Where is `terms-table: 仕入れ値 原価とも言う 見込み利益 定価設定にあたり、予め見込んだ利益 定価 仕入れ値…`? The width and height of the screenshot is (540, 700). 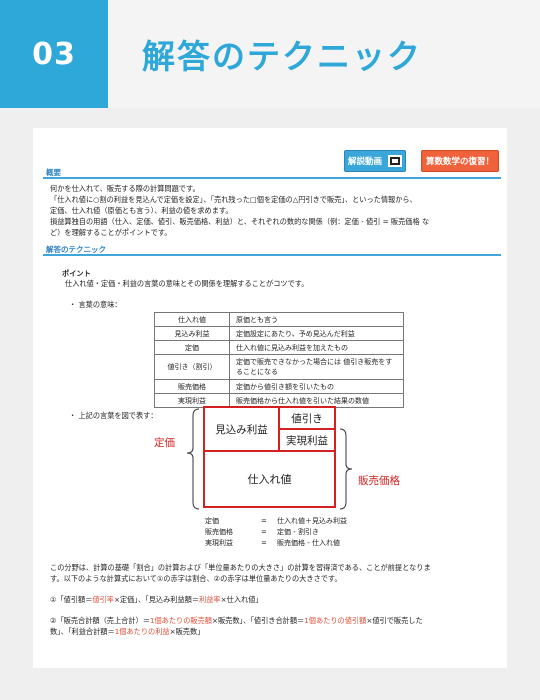
terms-table: 仕入れ値 原価とも言う 見込み利益 定価設定にあたり、予め見込んだ利益 定価 仕入れ値… is located at coordinates (279, 360).